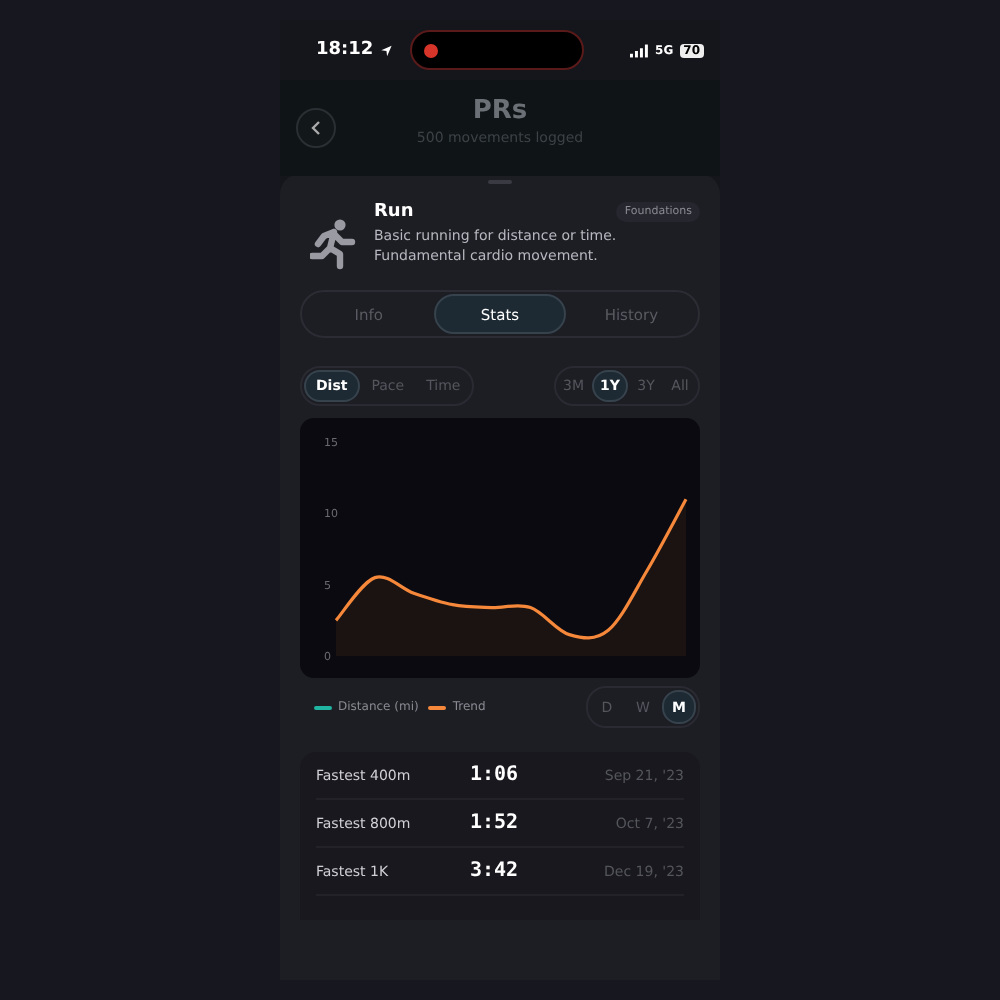 The width and height of the screenshot is (1000, 1000). What do you see at coordinates (431, 50) in the screenshot?
I see `recording-dot` at bounding box center [431, 50].